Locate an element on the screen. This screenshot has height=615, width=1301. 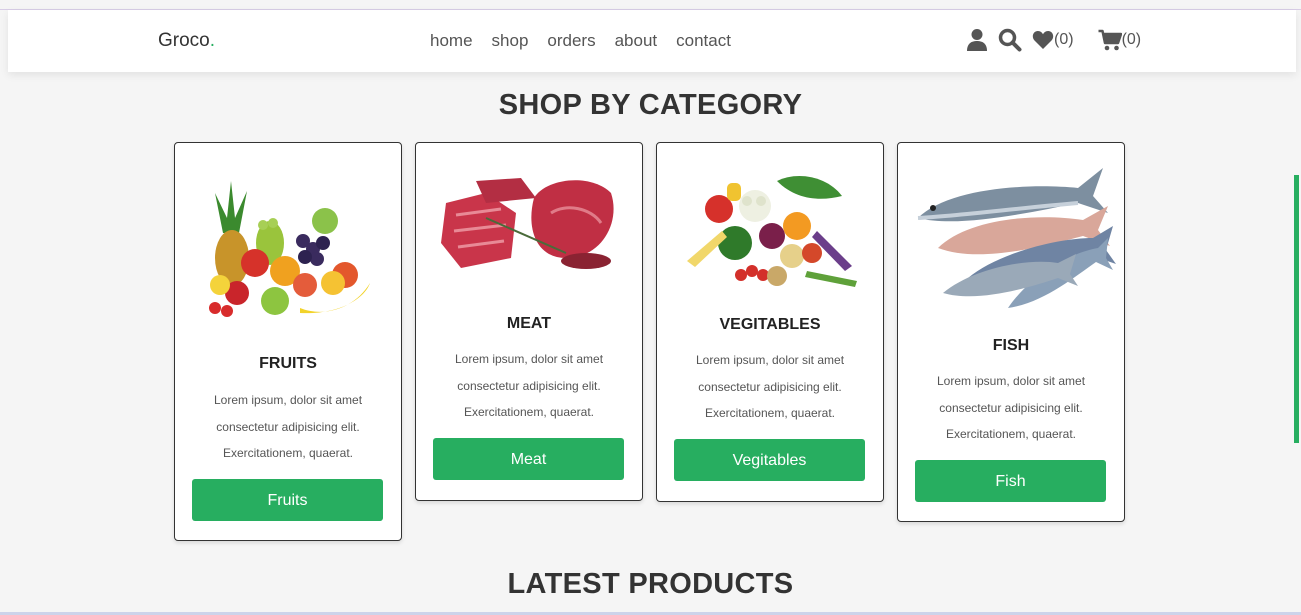
logo: Groco. is located at coordinates (186, 41).